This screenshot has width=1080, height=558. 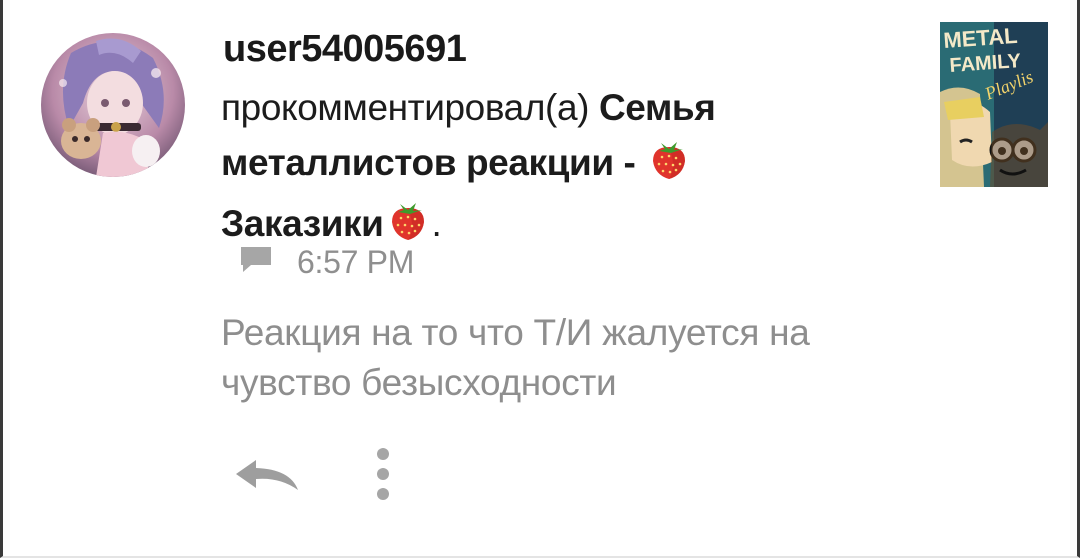 I want to click on more-options-button, so click(x=383, y=476).